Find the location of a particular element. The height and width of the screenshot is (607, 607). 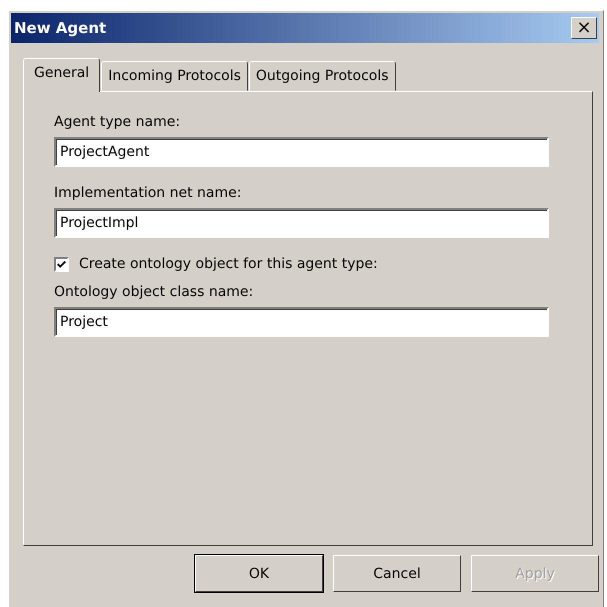

input-field: Project is located at coordinates (301, 322).